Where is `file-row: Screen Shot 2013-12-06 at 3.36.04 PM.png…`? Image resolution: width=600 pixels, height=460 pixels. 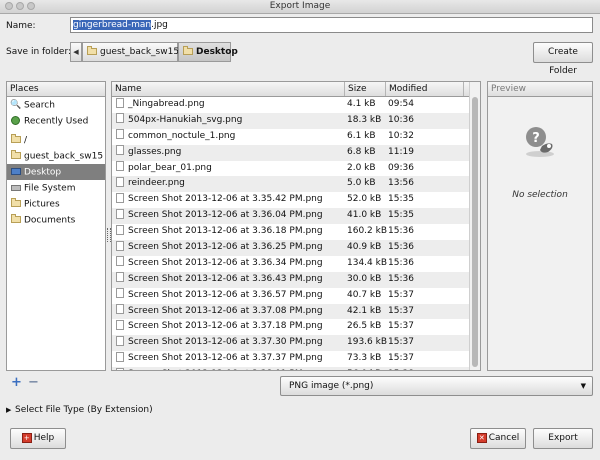
file-row: Screen Shot 2013-12-06 at 3.36.04 PM.png… is located at coordinates (296, 216).